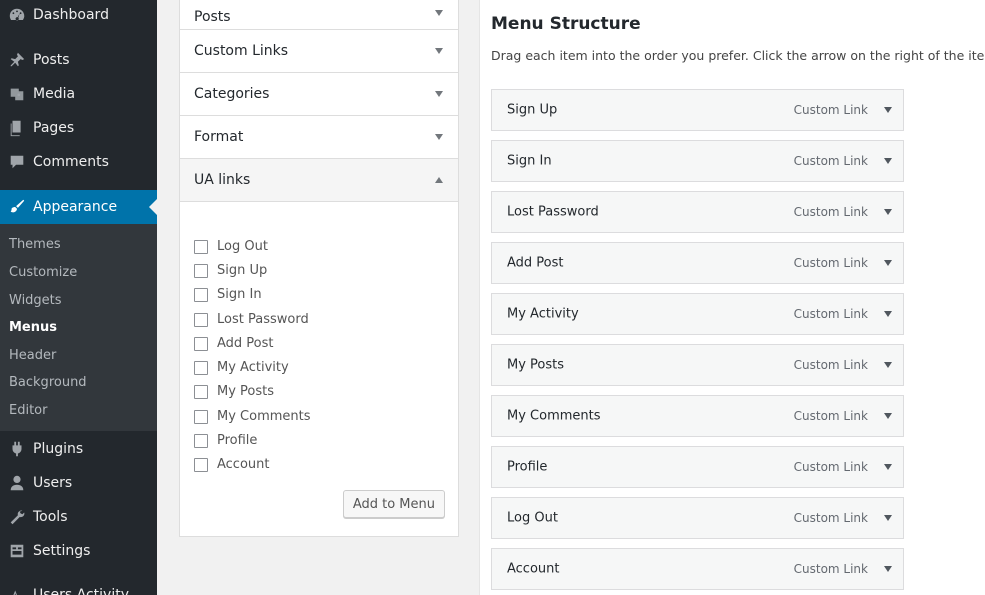 The height and width of the screenshot is (595, 985). I want to click on nav-plugins: Plugins, so click(78, 449).